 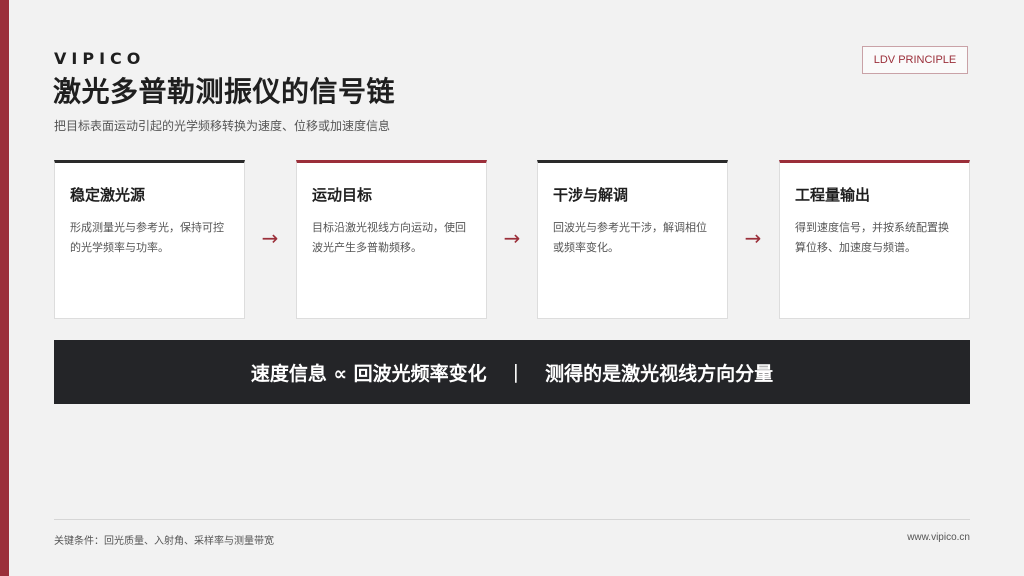 What do you see at coordinates (389, 237) in the screenshot?
I see `step-description: 目标沿激光视线方向运动，使回波光产生多普勒频移。` at bounding box center [389, 237].